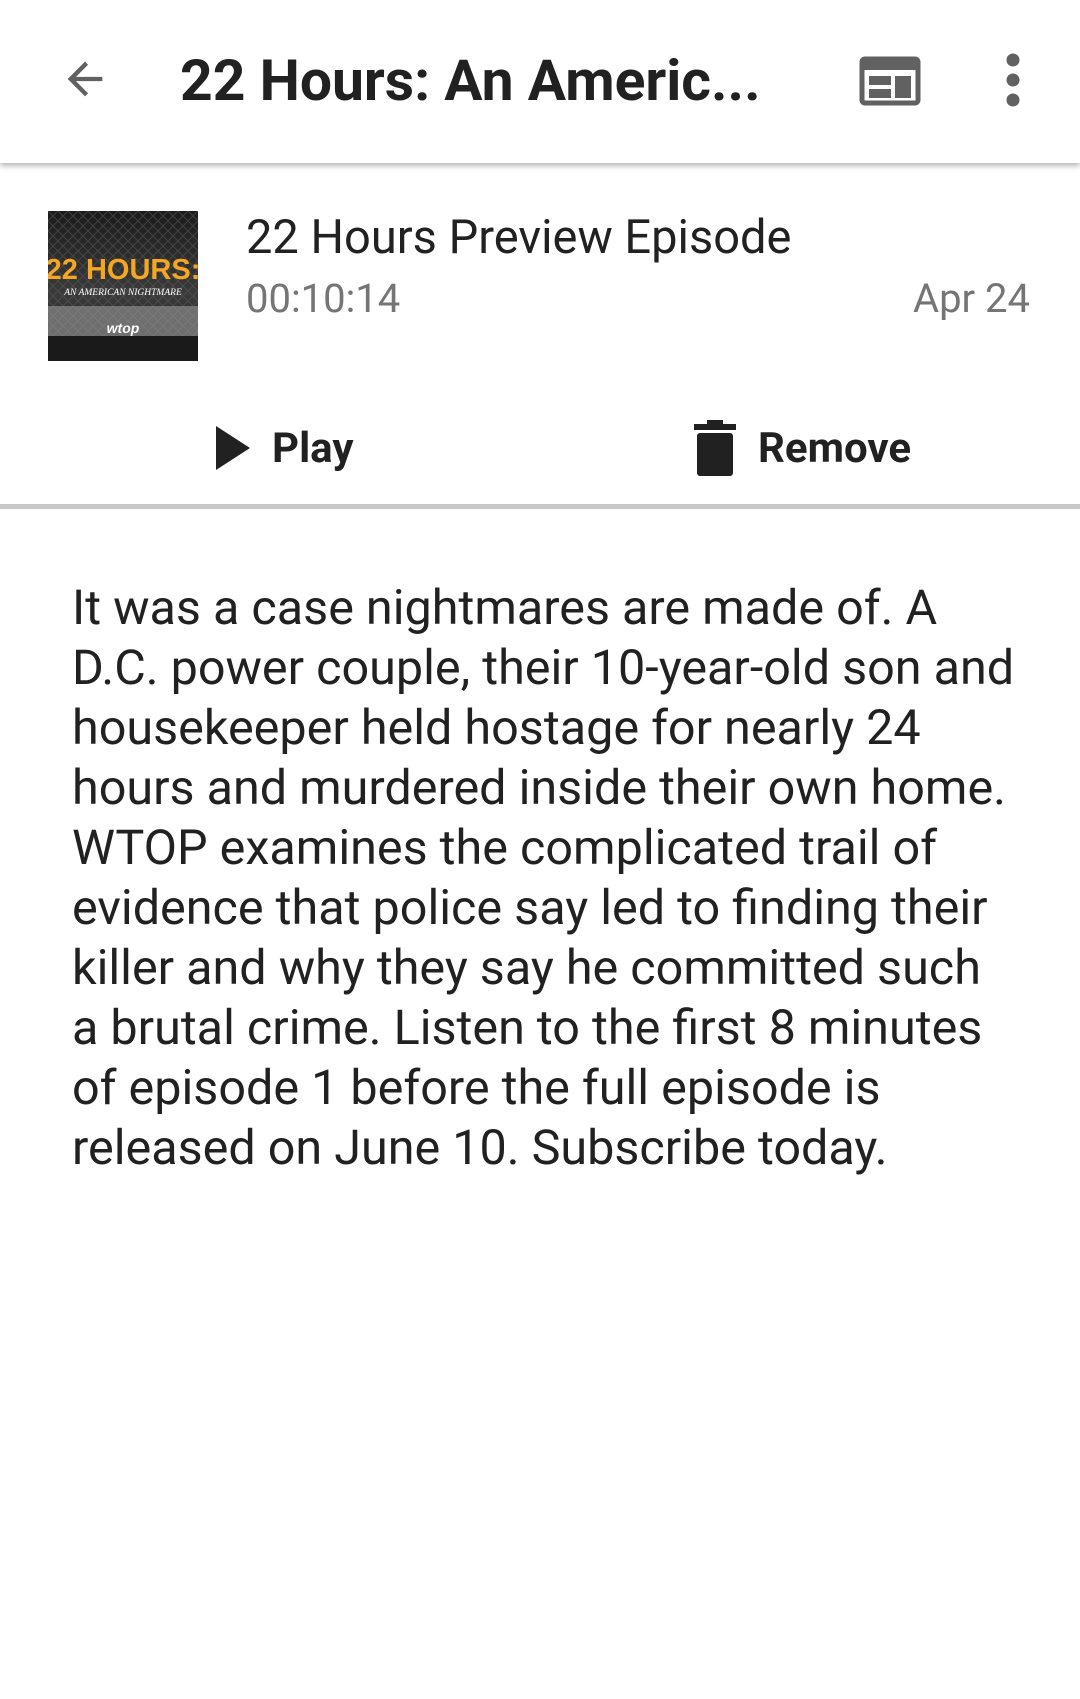  I want to click on web-browser-icon, so click(890, 81).